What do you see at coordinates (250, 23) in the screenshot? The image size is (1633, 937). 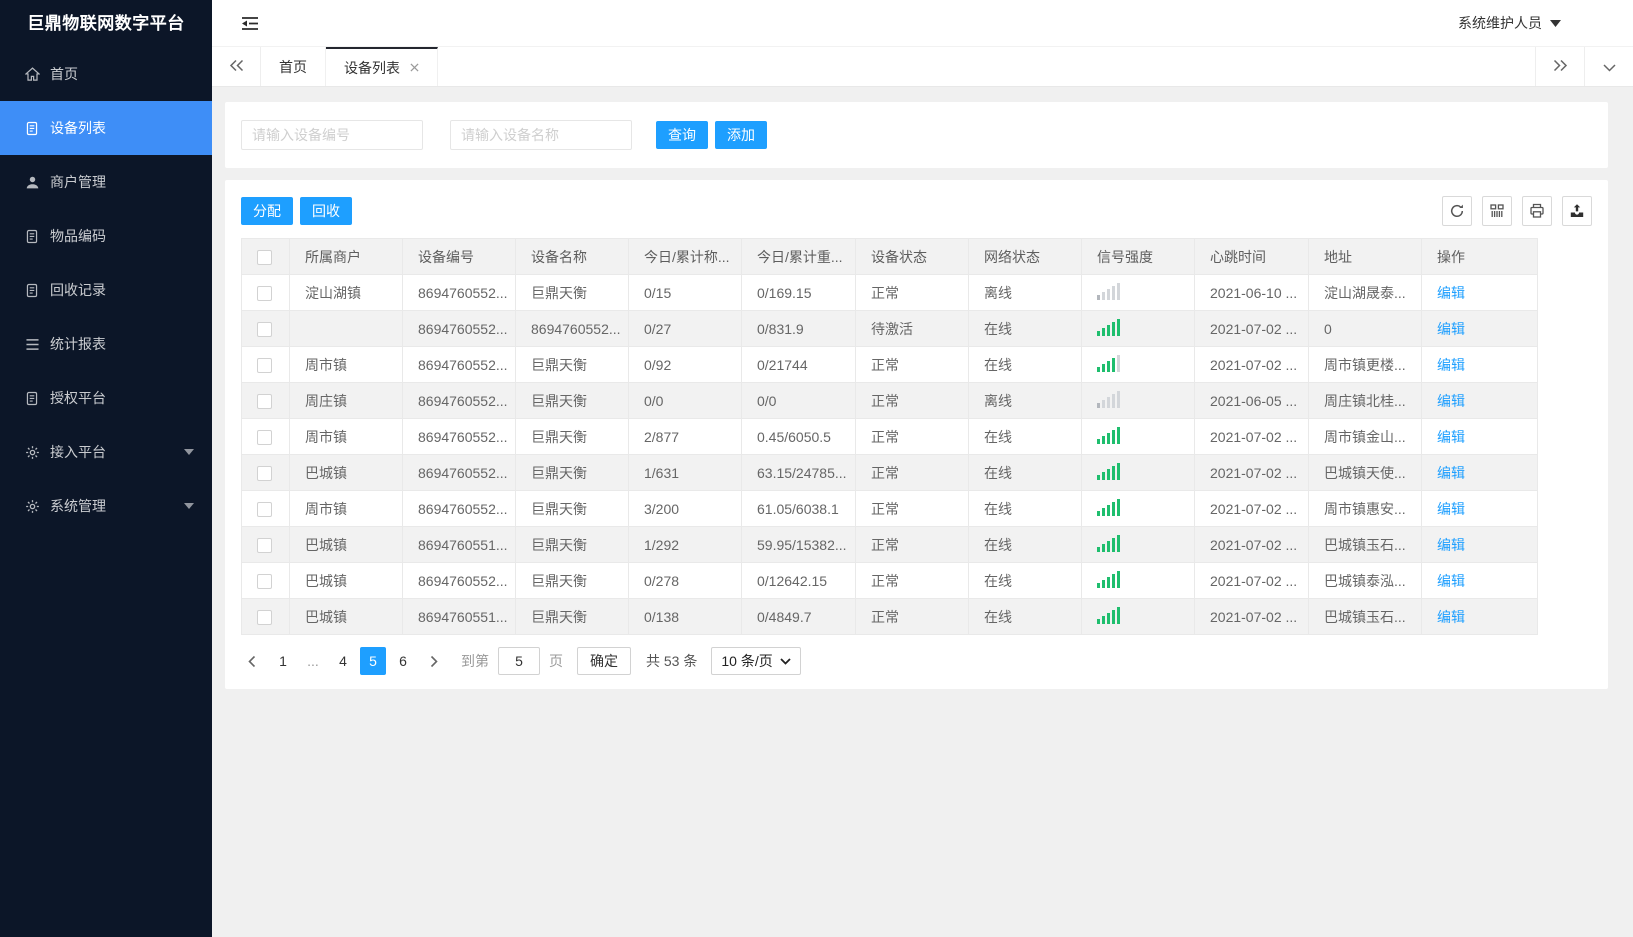 I see `collapse-menu-icon` at bounding box center [250, 23].